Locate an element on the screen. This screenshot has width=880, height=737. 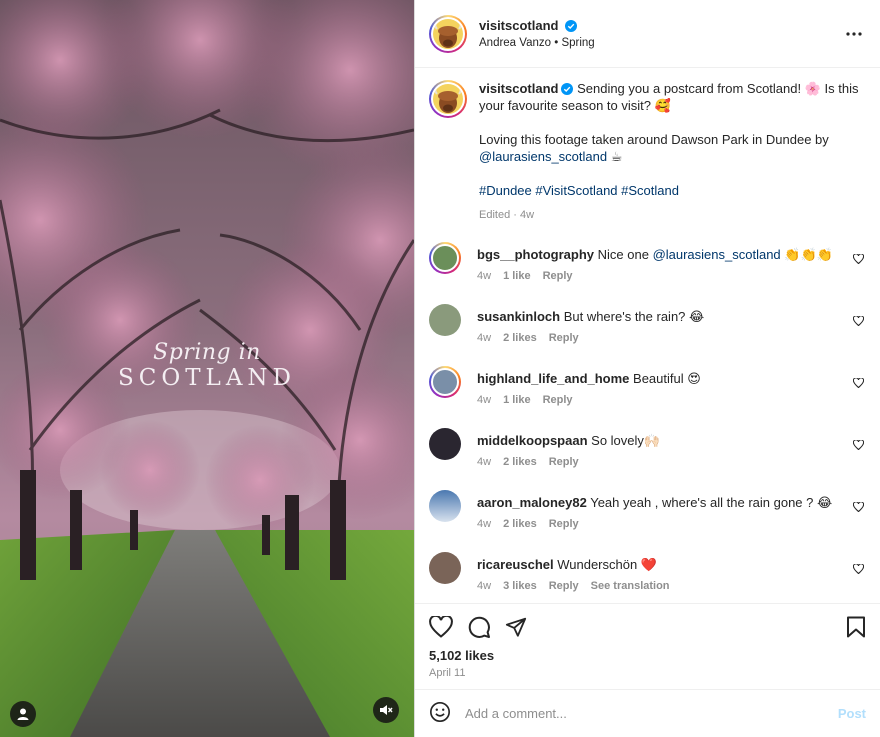
header-username: visitscotland is located at coordinates (518, 25).